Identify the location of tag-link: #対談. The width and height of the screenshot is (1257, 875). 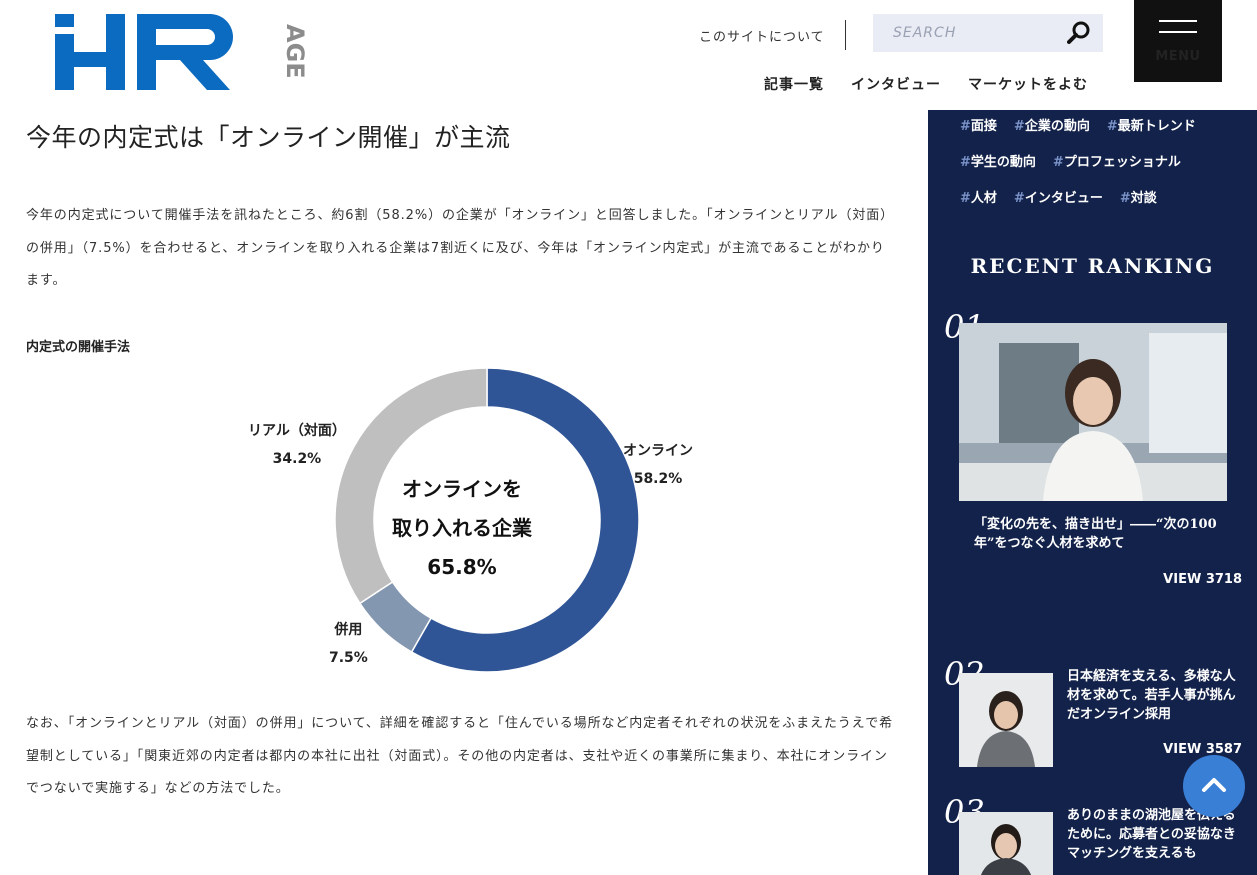
(1138, 196).